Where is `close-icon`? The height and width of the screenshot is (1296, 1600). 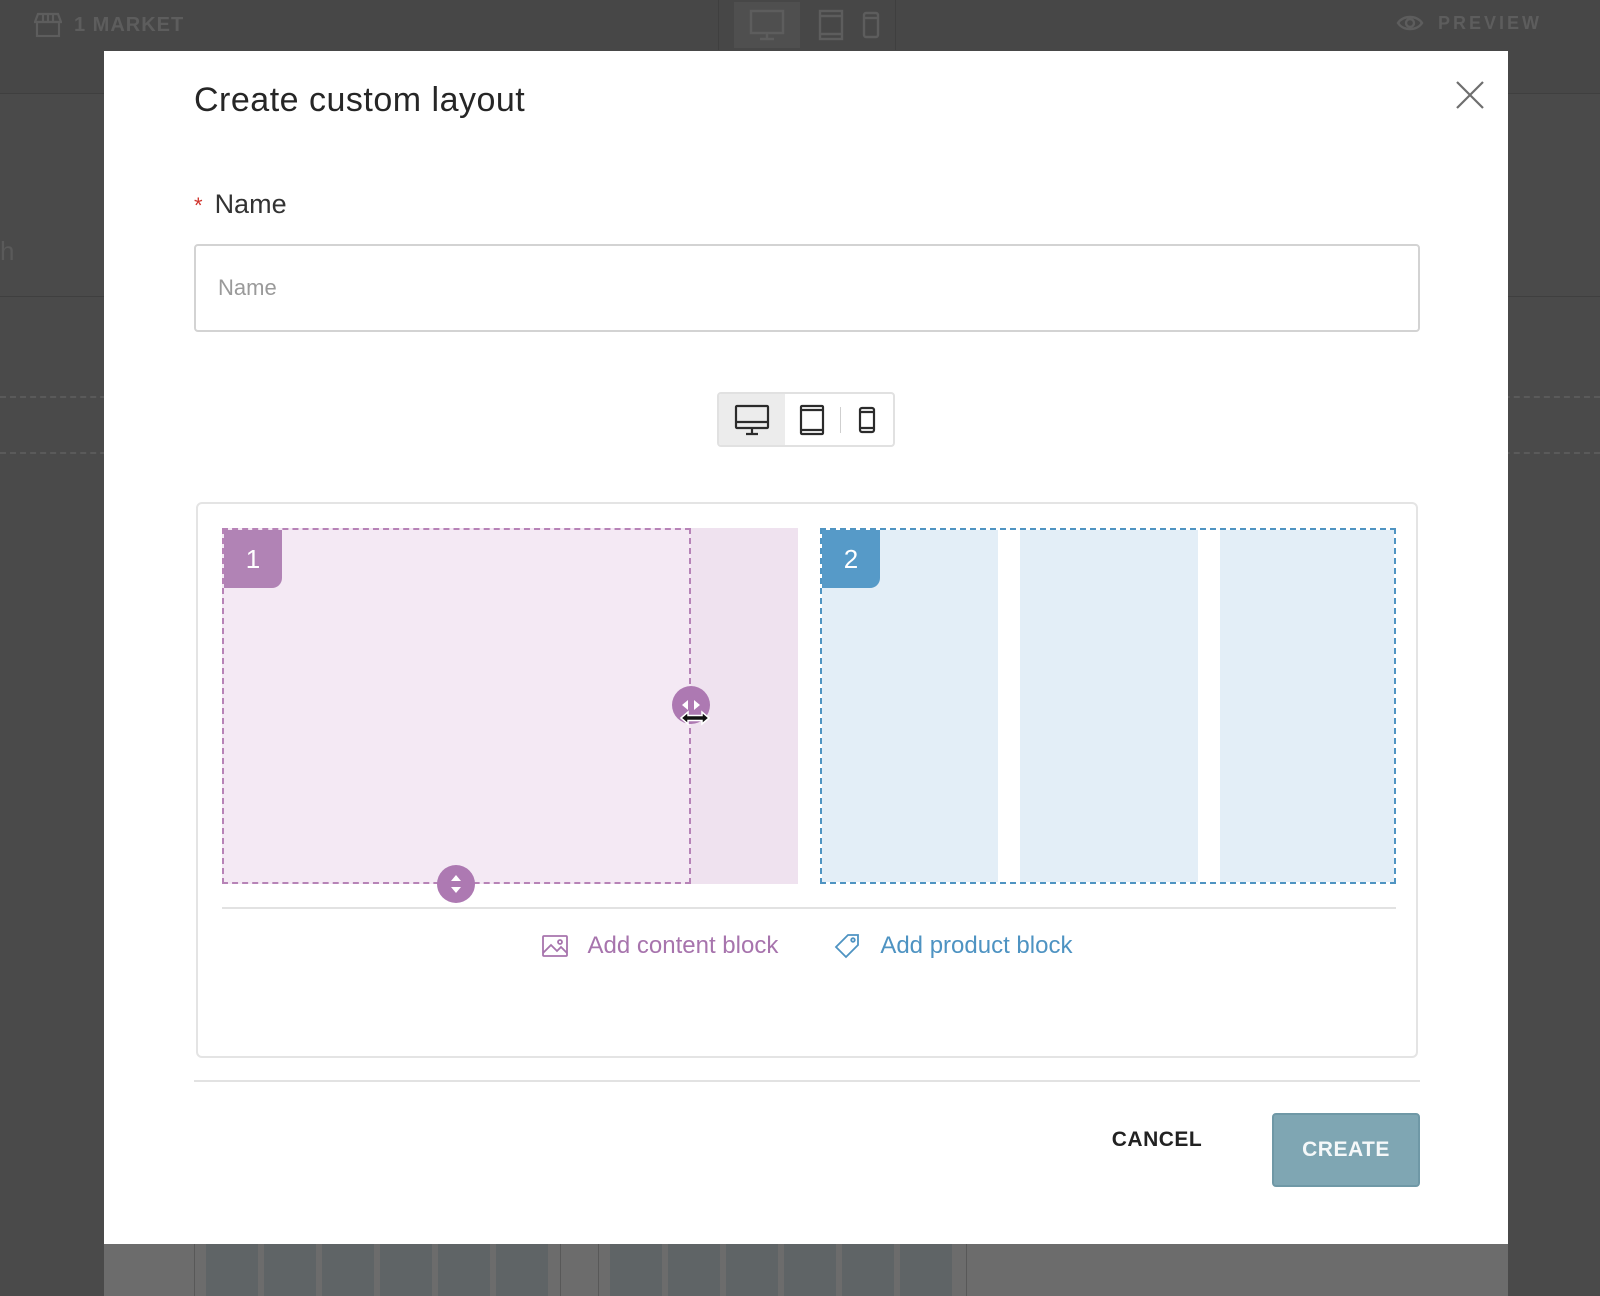 close-icon is located at coordinates (1470, 95).